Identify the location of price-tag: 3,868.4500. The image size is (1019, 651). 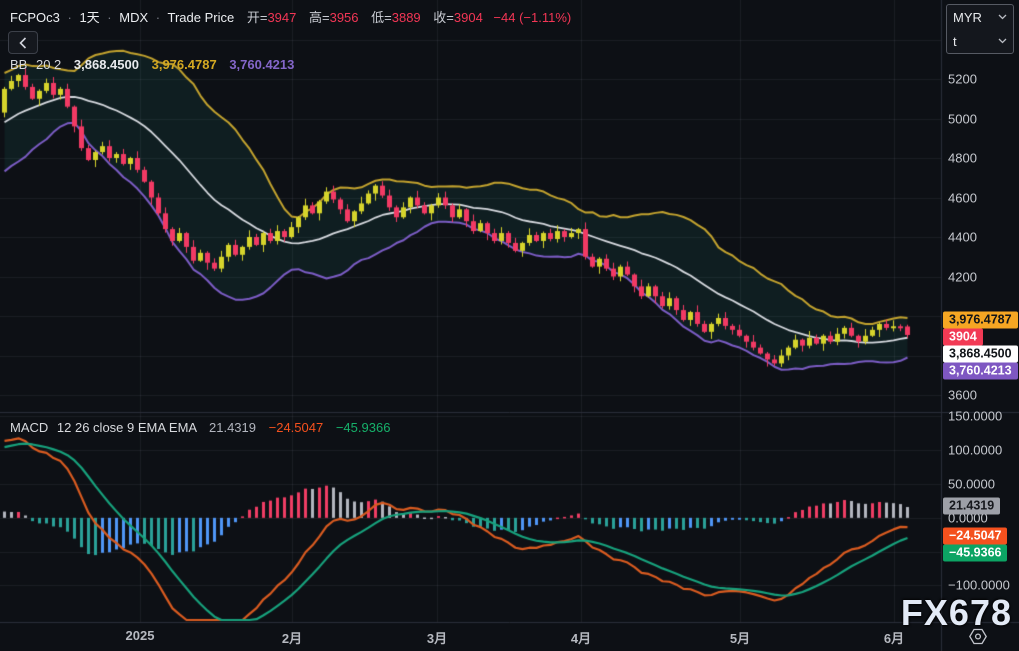
(980, 354).